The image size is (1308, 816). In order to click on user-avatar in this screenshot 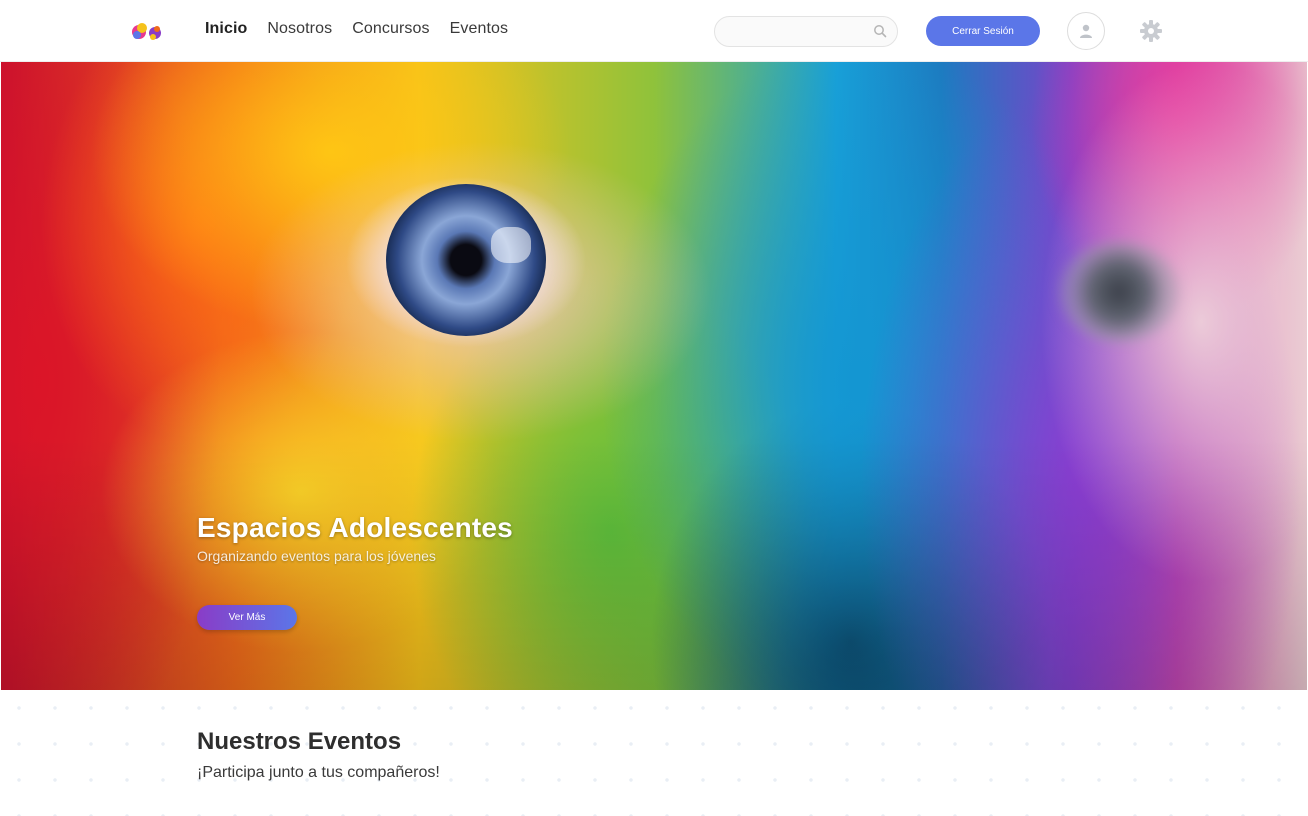, I will do `click(1086, 31)`.